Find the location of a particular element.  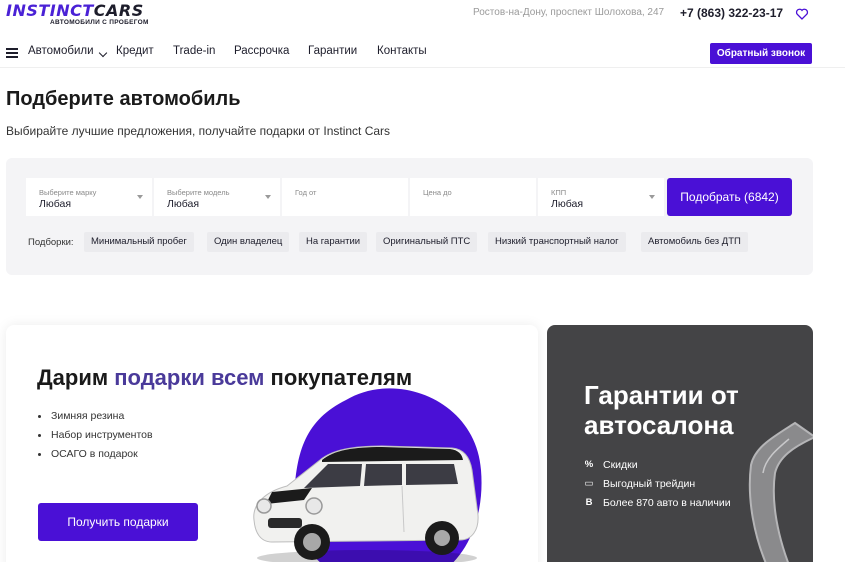

car-image is located at coordinates (366, 503).